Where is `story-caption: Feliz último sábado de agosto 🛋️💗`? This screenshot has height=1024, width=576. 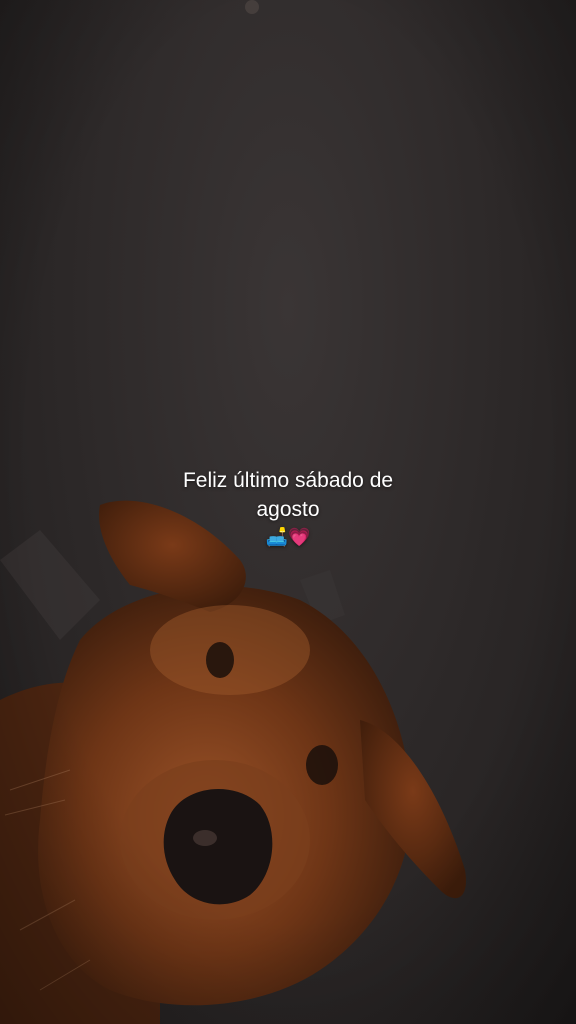
story-caption: Feliz último sábado de agosto 🛋️💗 is located at coordinates (288, 508).